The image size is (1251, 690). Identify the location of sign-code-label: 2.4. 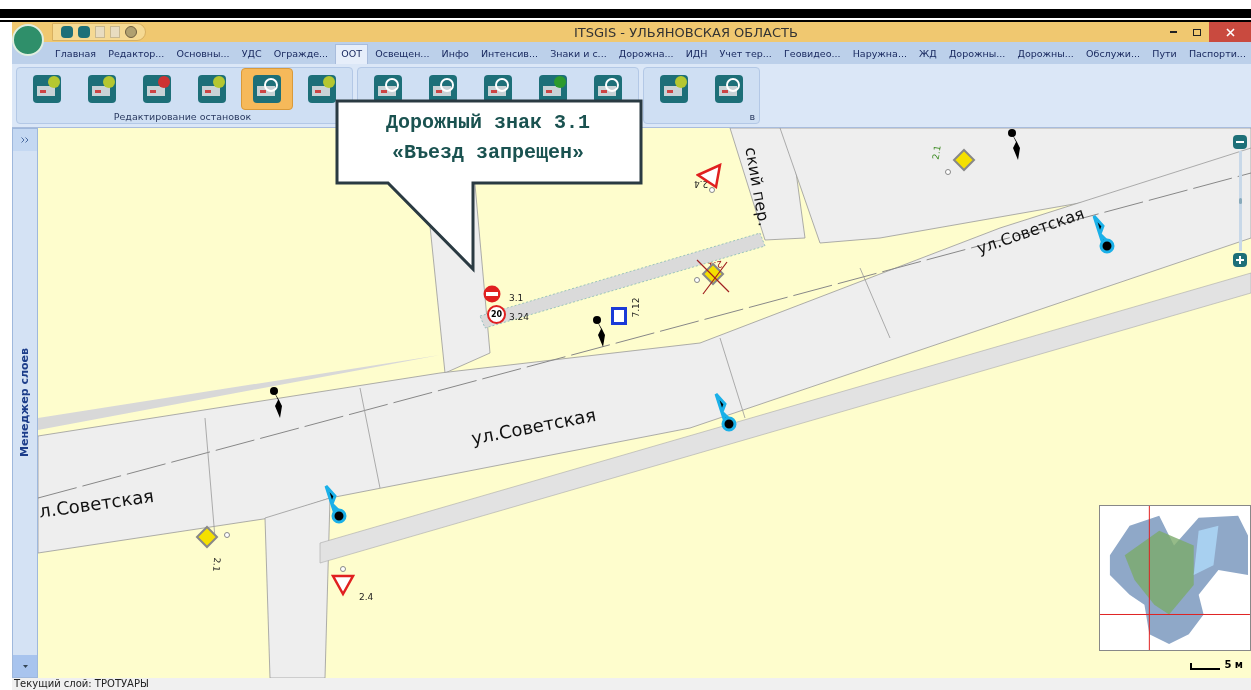
(366, 597).